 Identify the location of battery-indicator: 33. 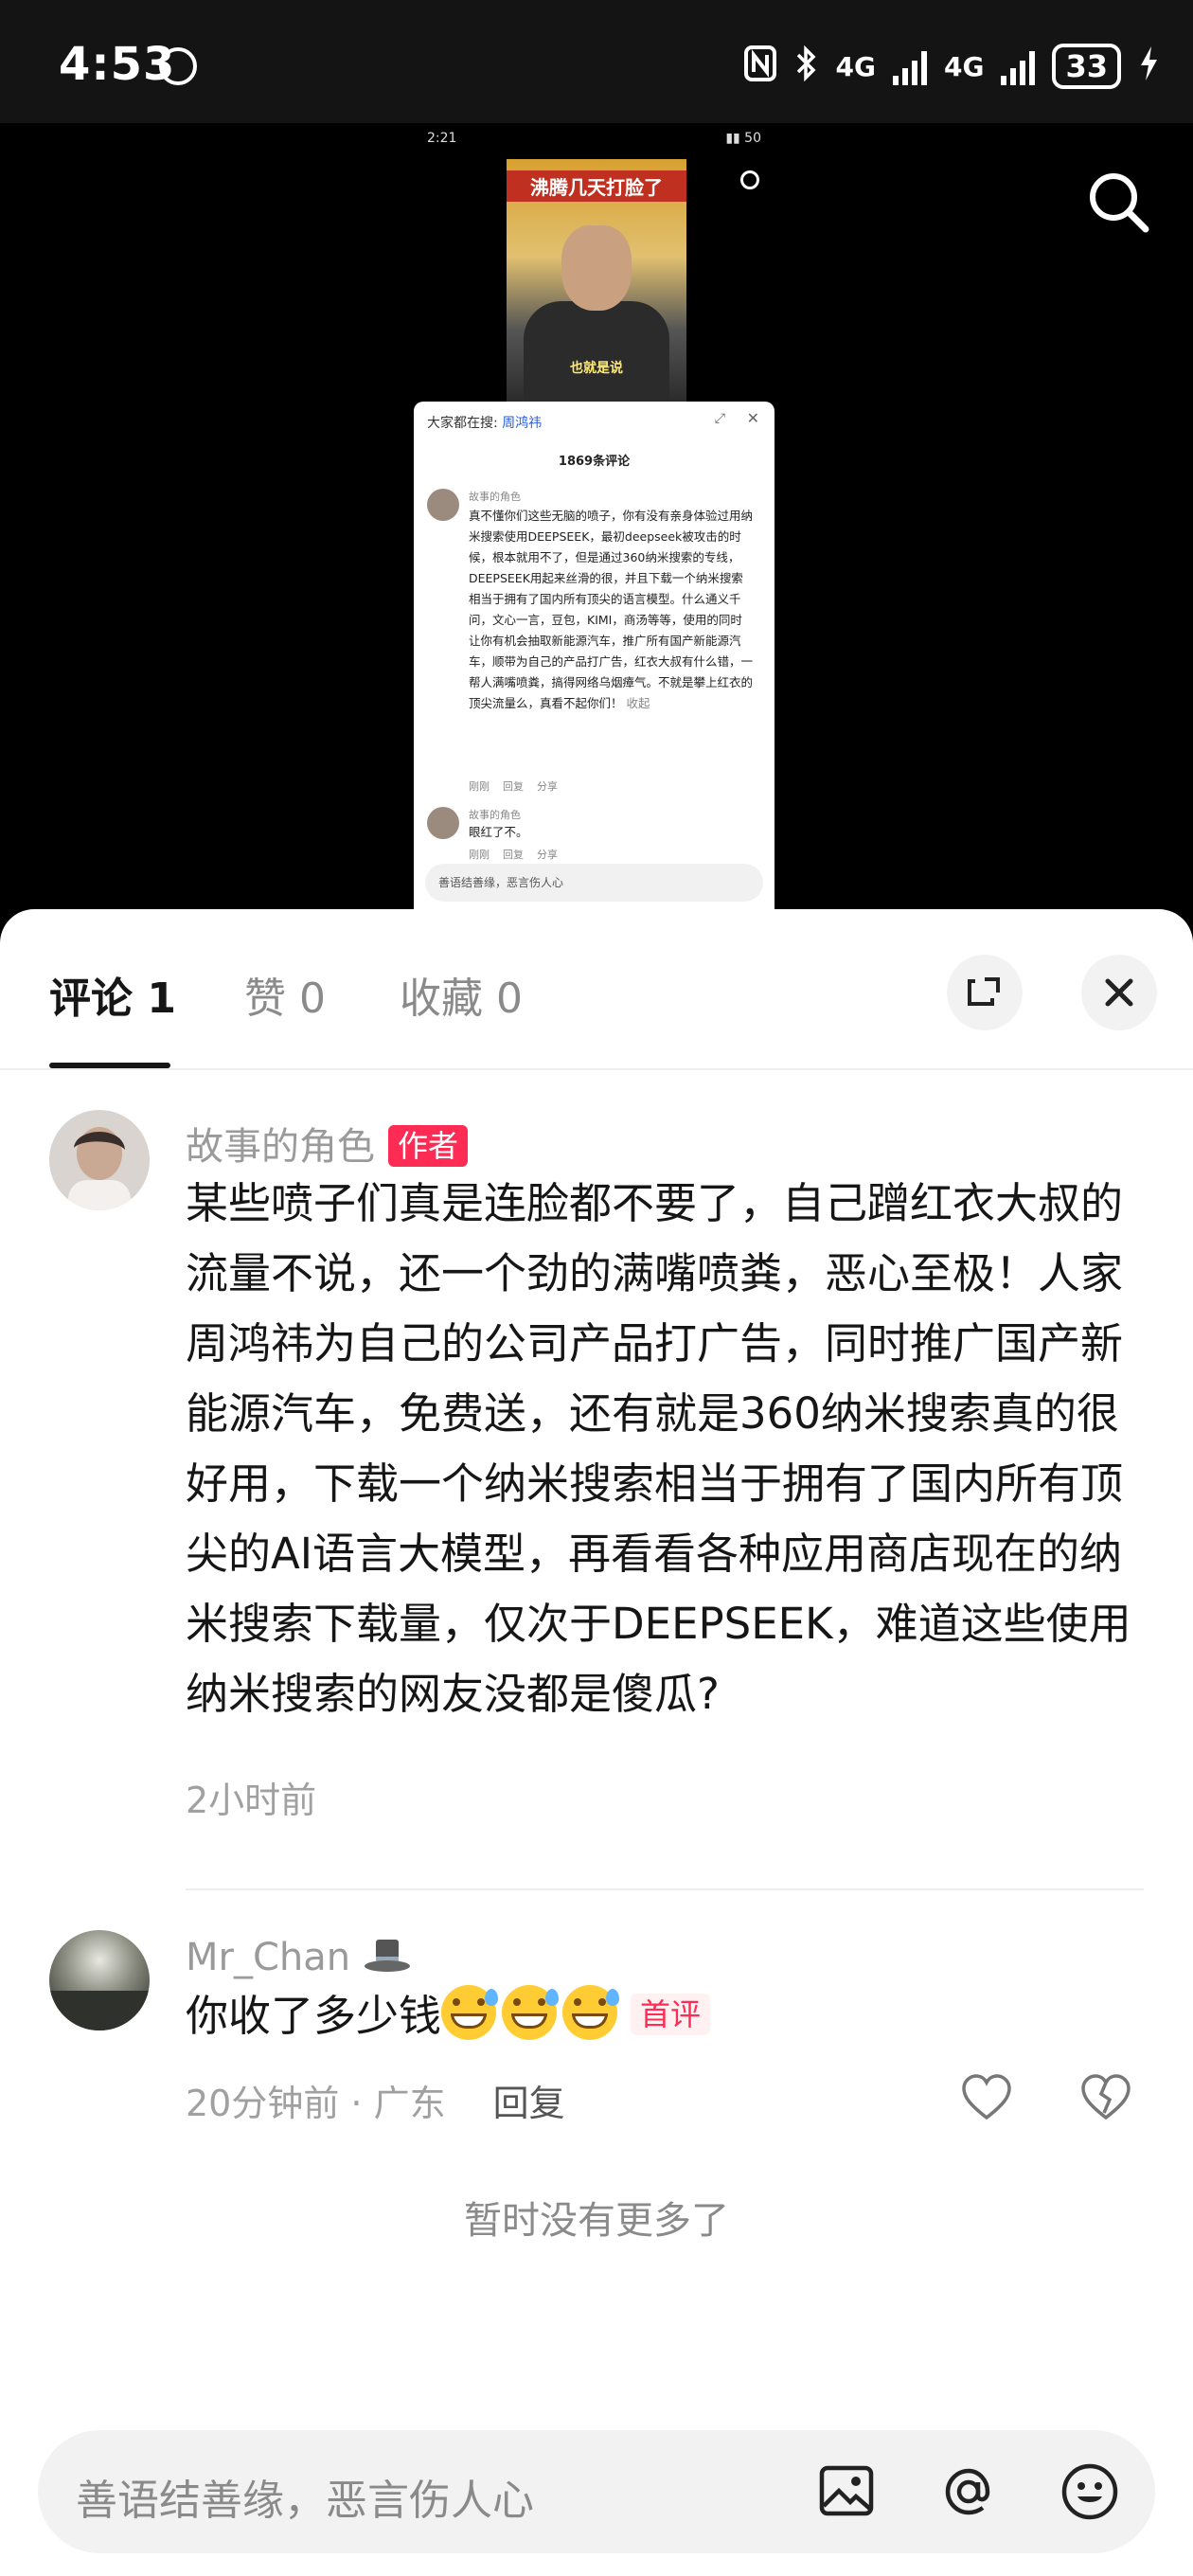
(1086, 66).